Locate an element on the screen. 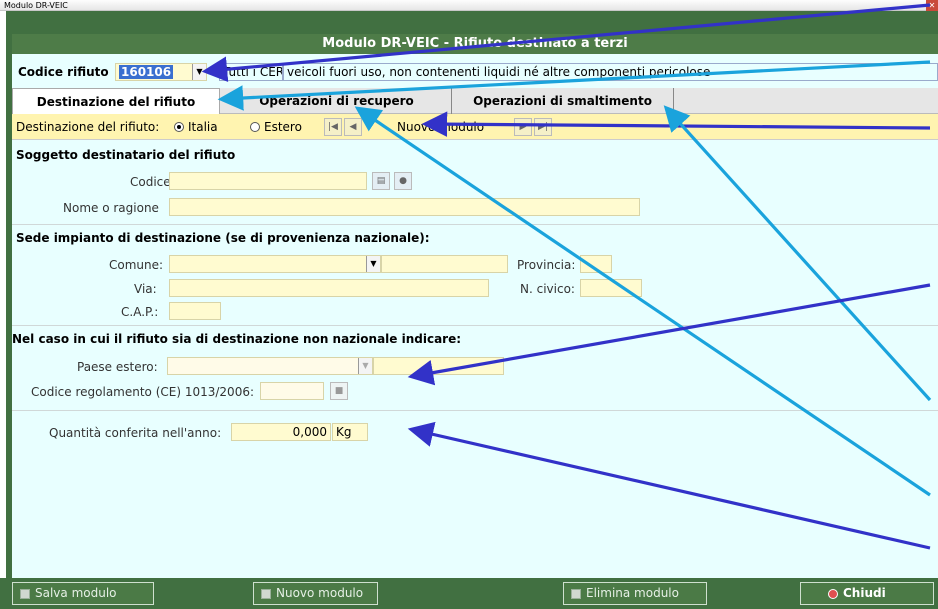  arrow-to-tab-smaltimento is located at coordinates (797, 253).